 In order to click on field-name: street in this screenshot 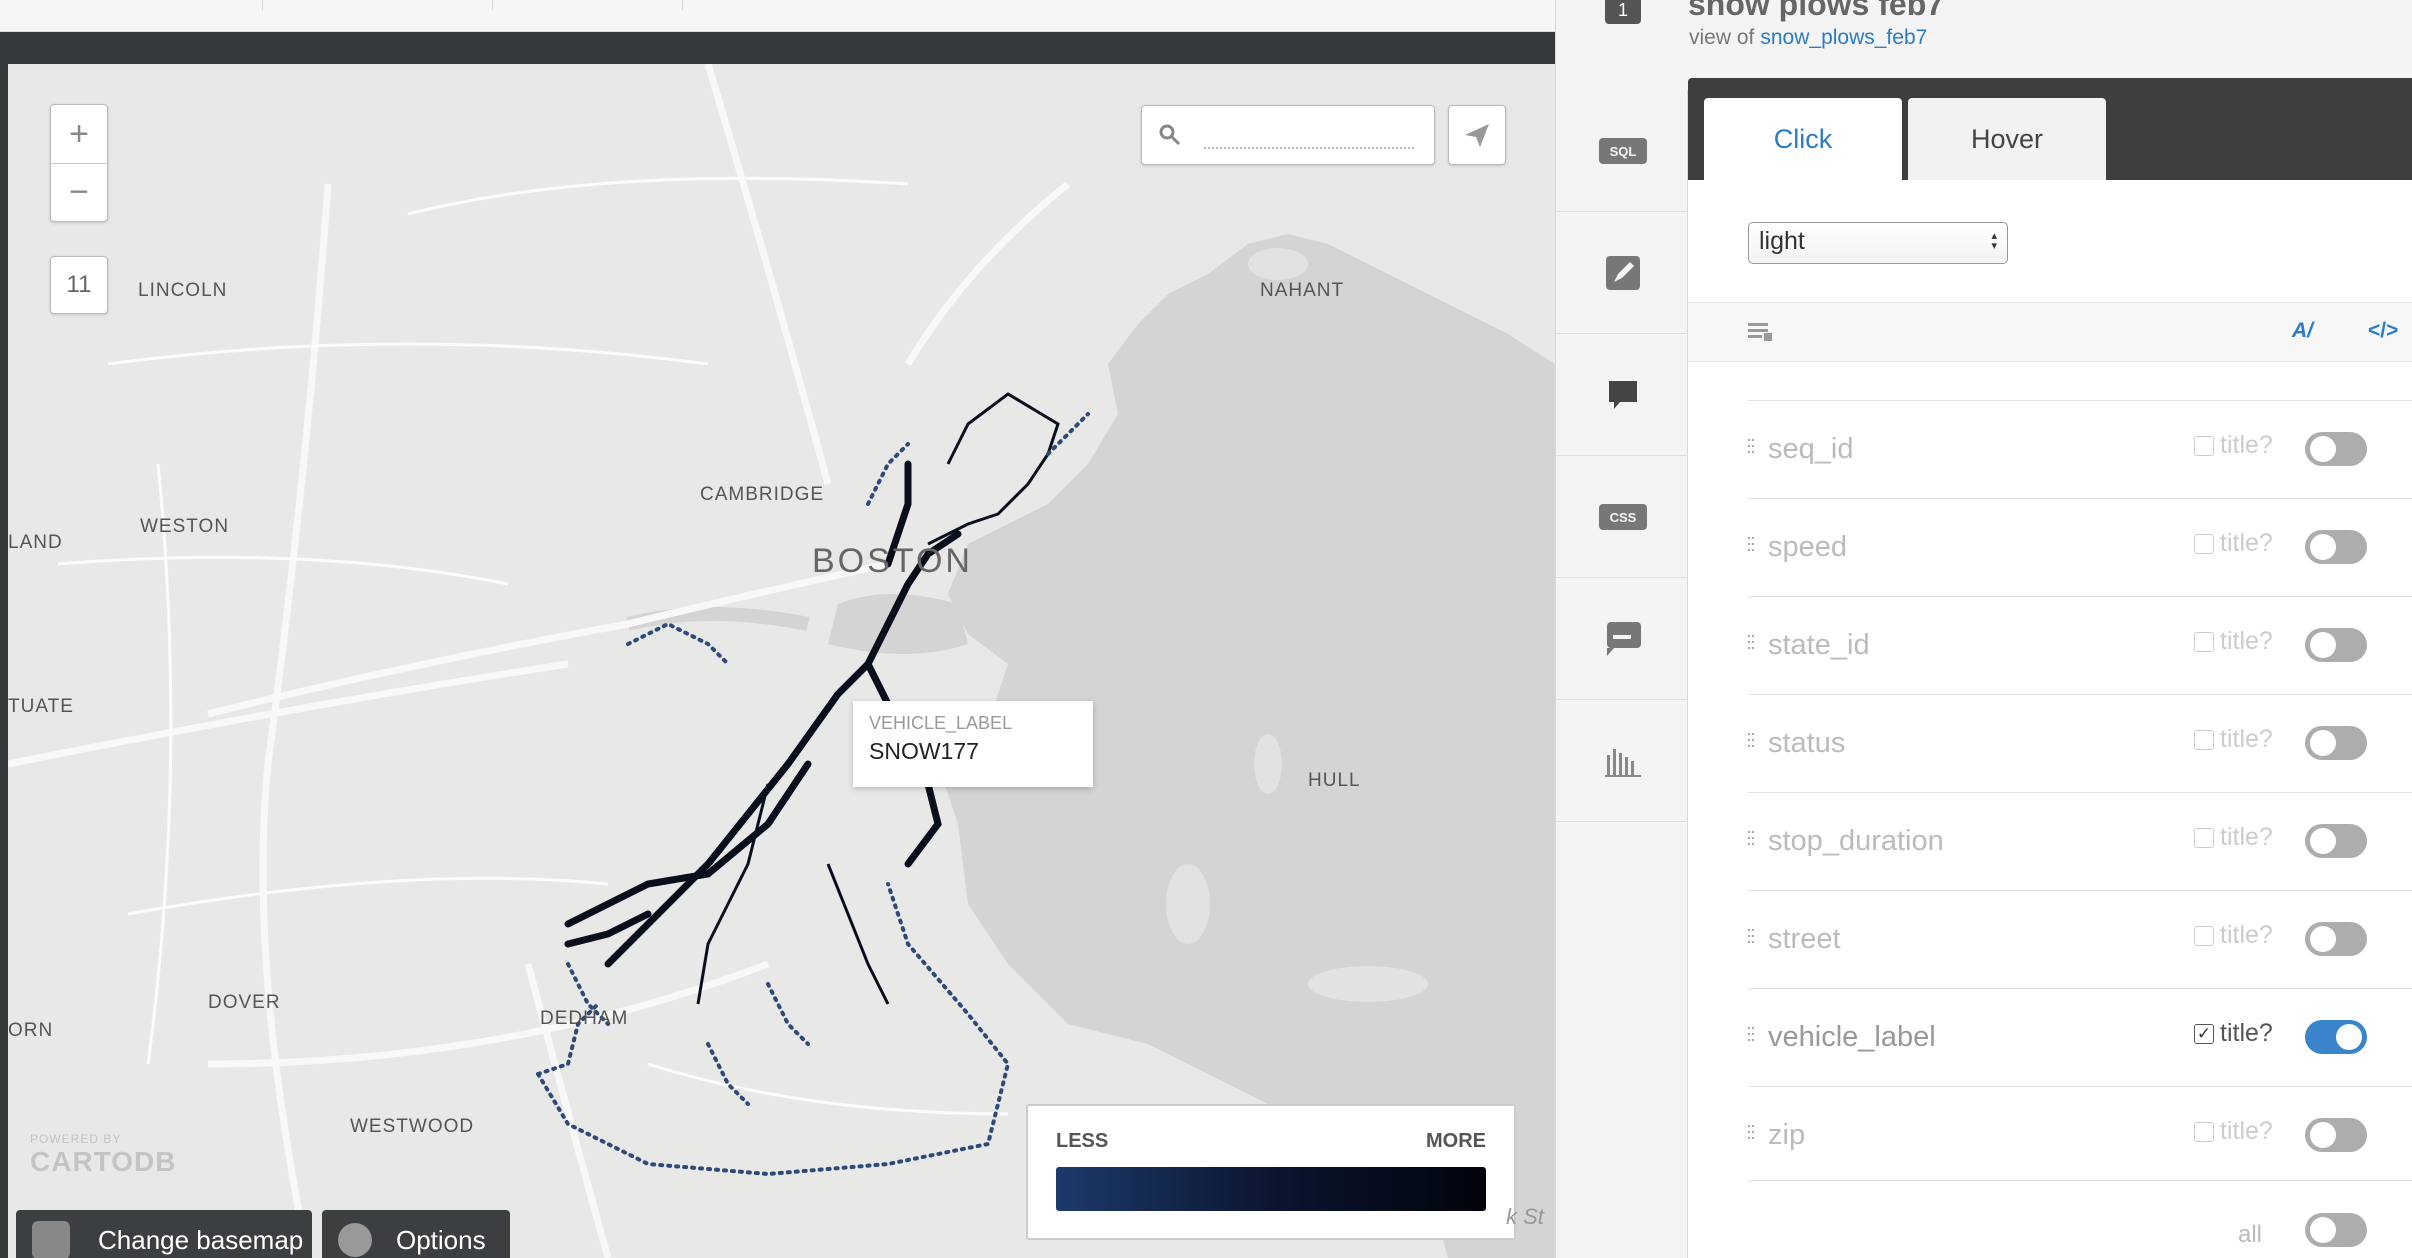, I will do `click(1804, 939)`.